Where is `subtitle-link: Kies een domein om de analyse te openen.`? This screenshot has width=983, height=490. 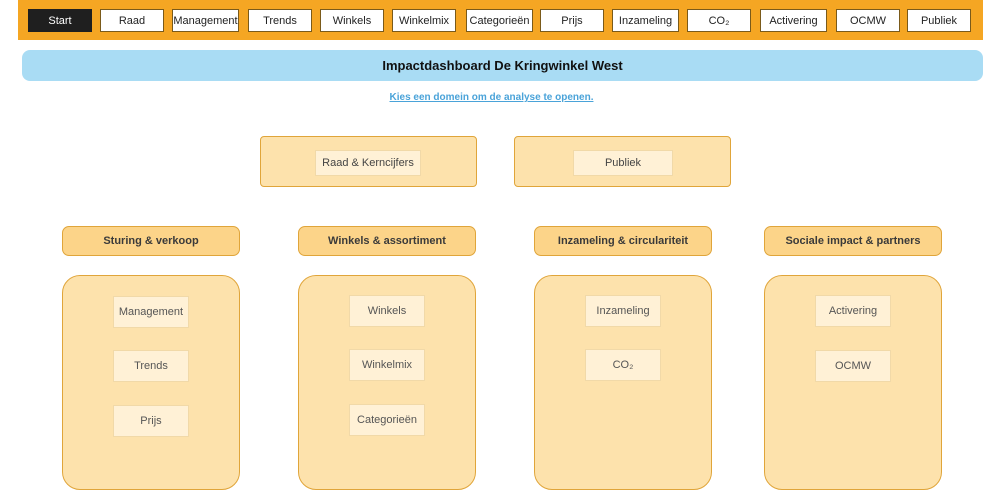
subtitle-link: Kies een domein om de analyse te openen. is located at coordinates (491, 97).